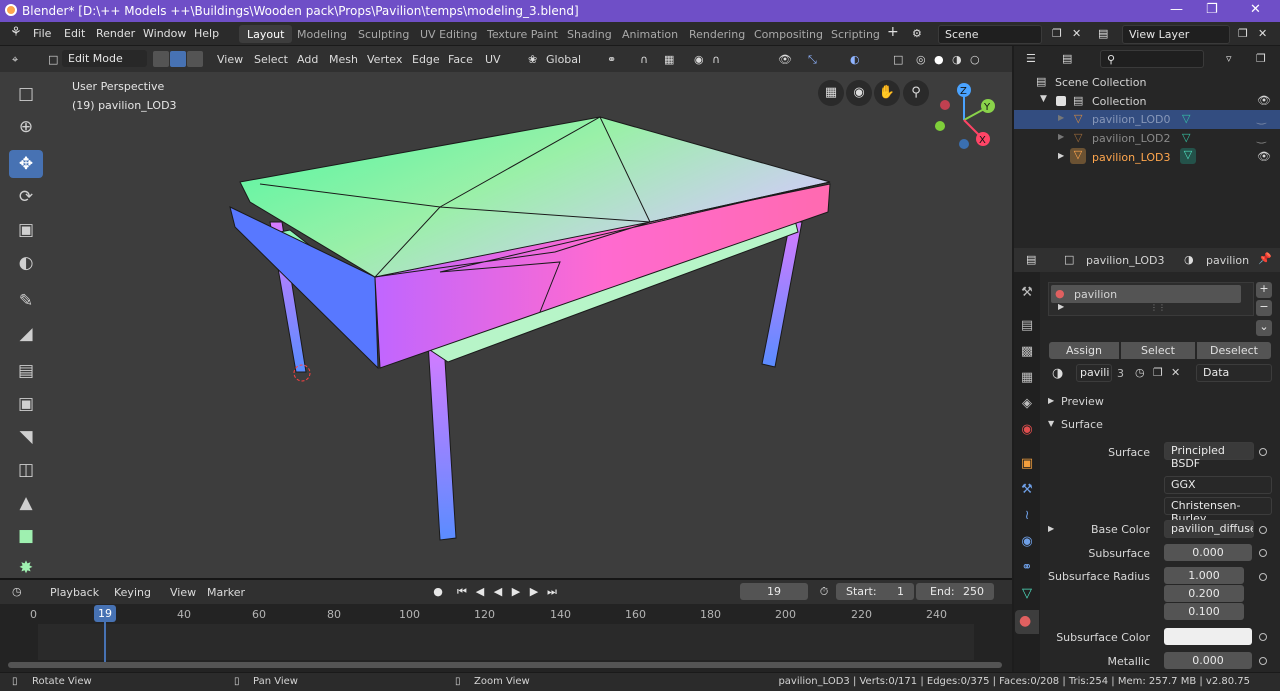 The height and width of the screenshot is (691, 1280). Describe the element at coordinates (1057, 33) in the screenshot. I see `new-scene-icon: ❐` at that location.